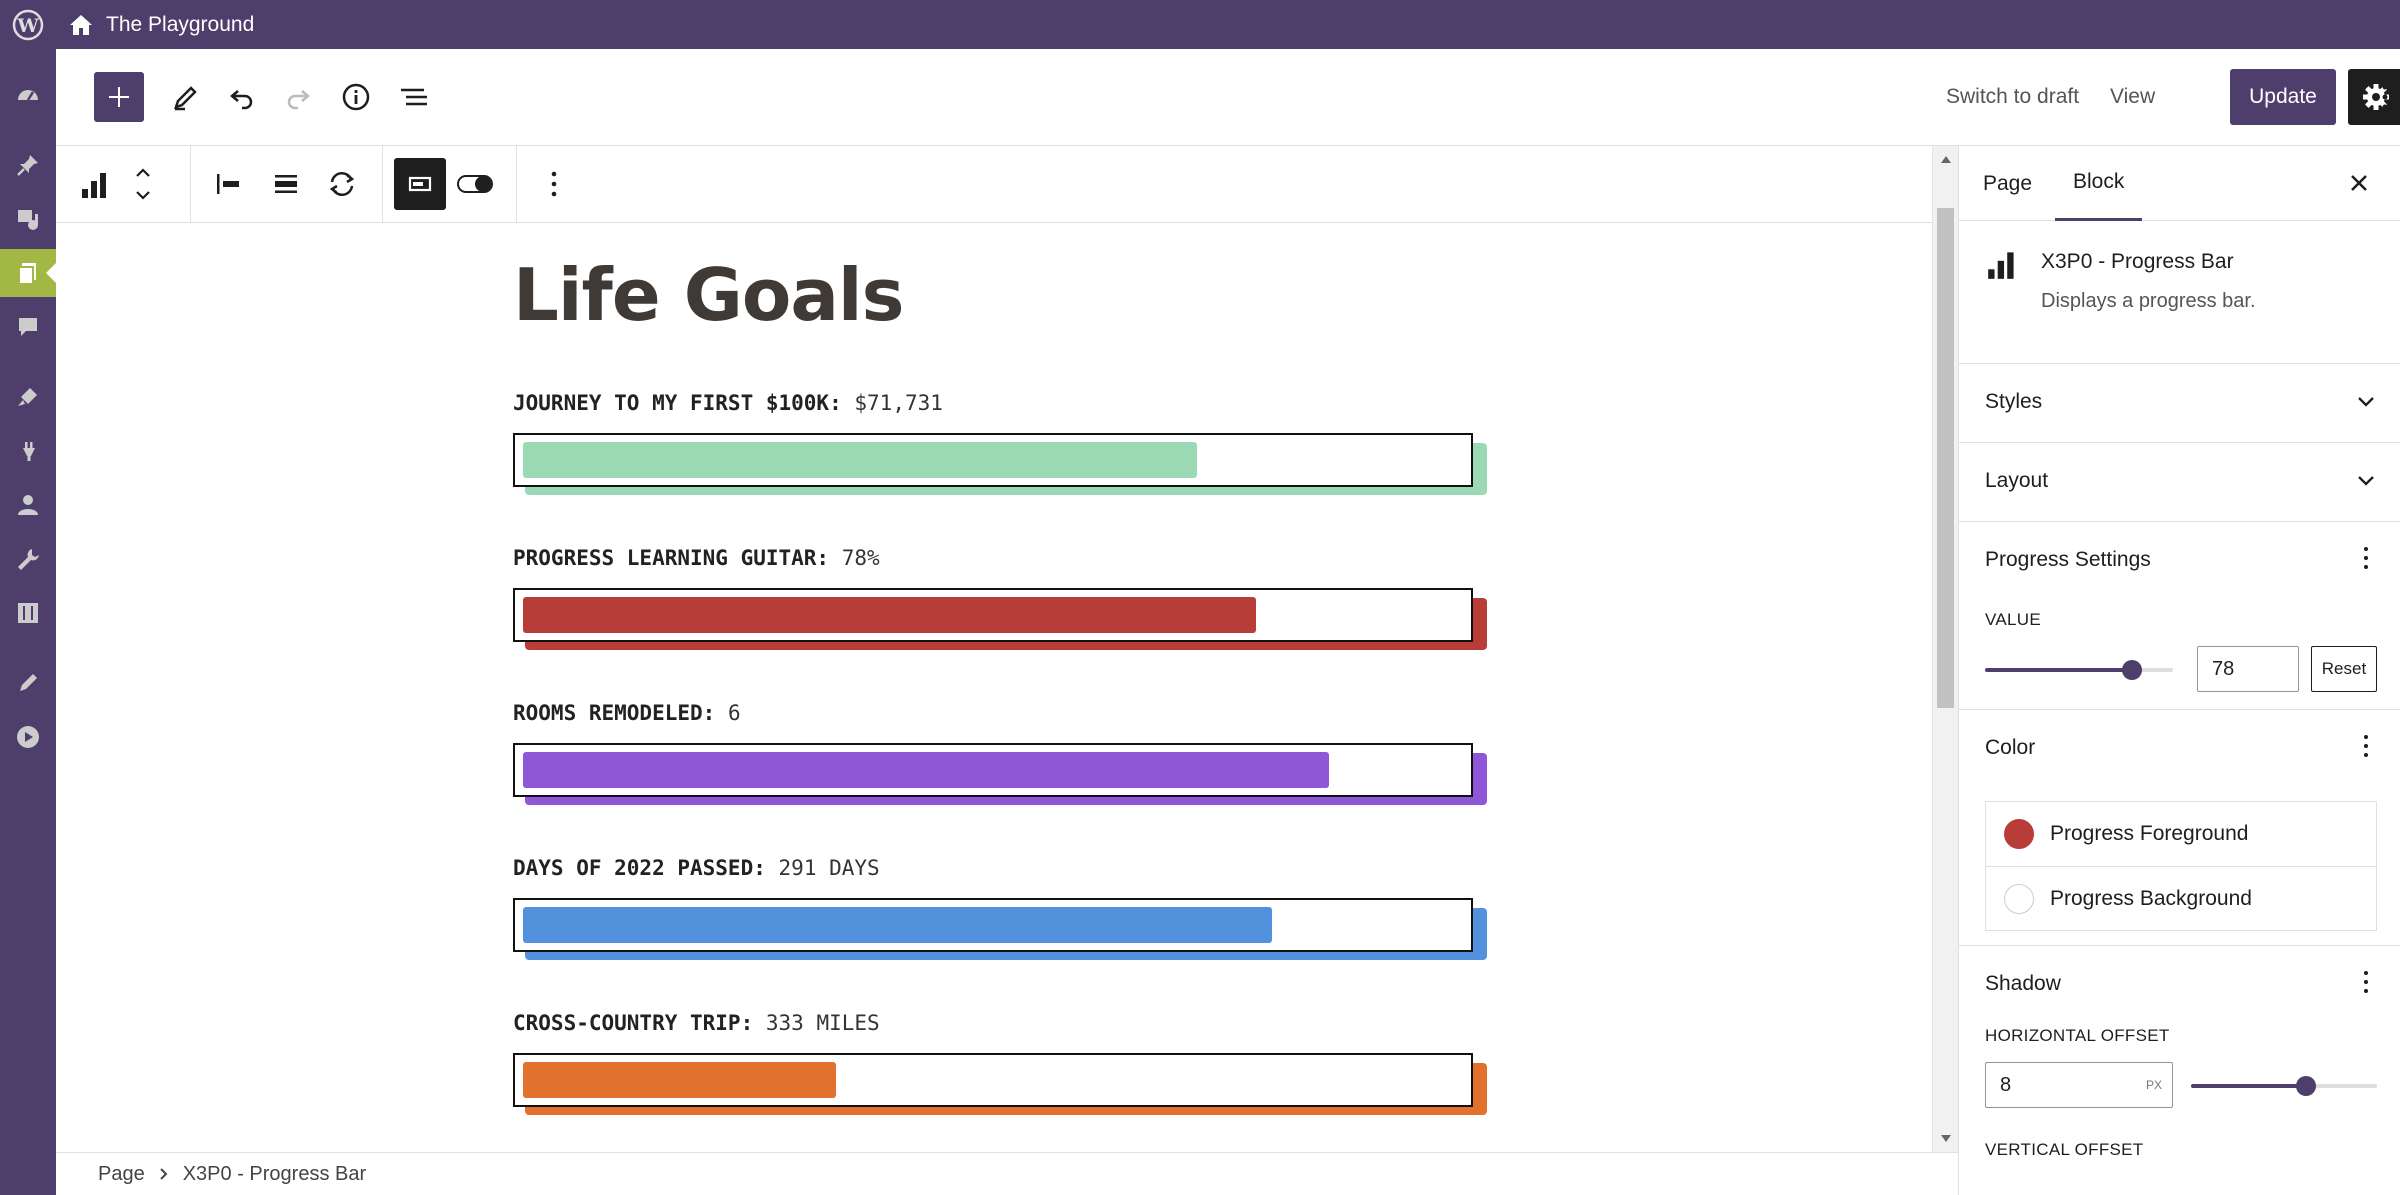 Image resolution: width=2400 pixels, height=1195 pixels. Describe the element at coordinates (2014, 401) in the screenshot. I see `styles-panel-title: Styles` at that location.